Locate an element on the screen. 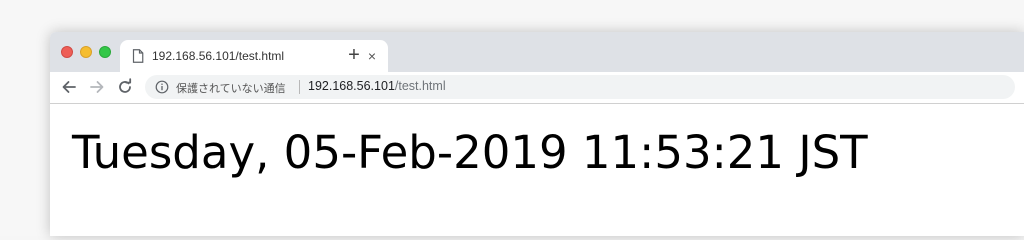 The width and height of the screenshot is (1024, 240). url-host: 192.168.56.101 is located at coordinates (351, 86).